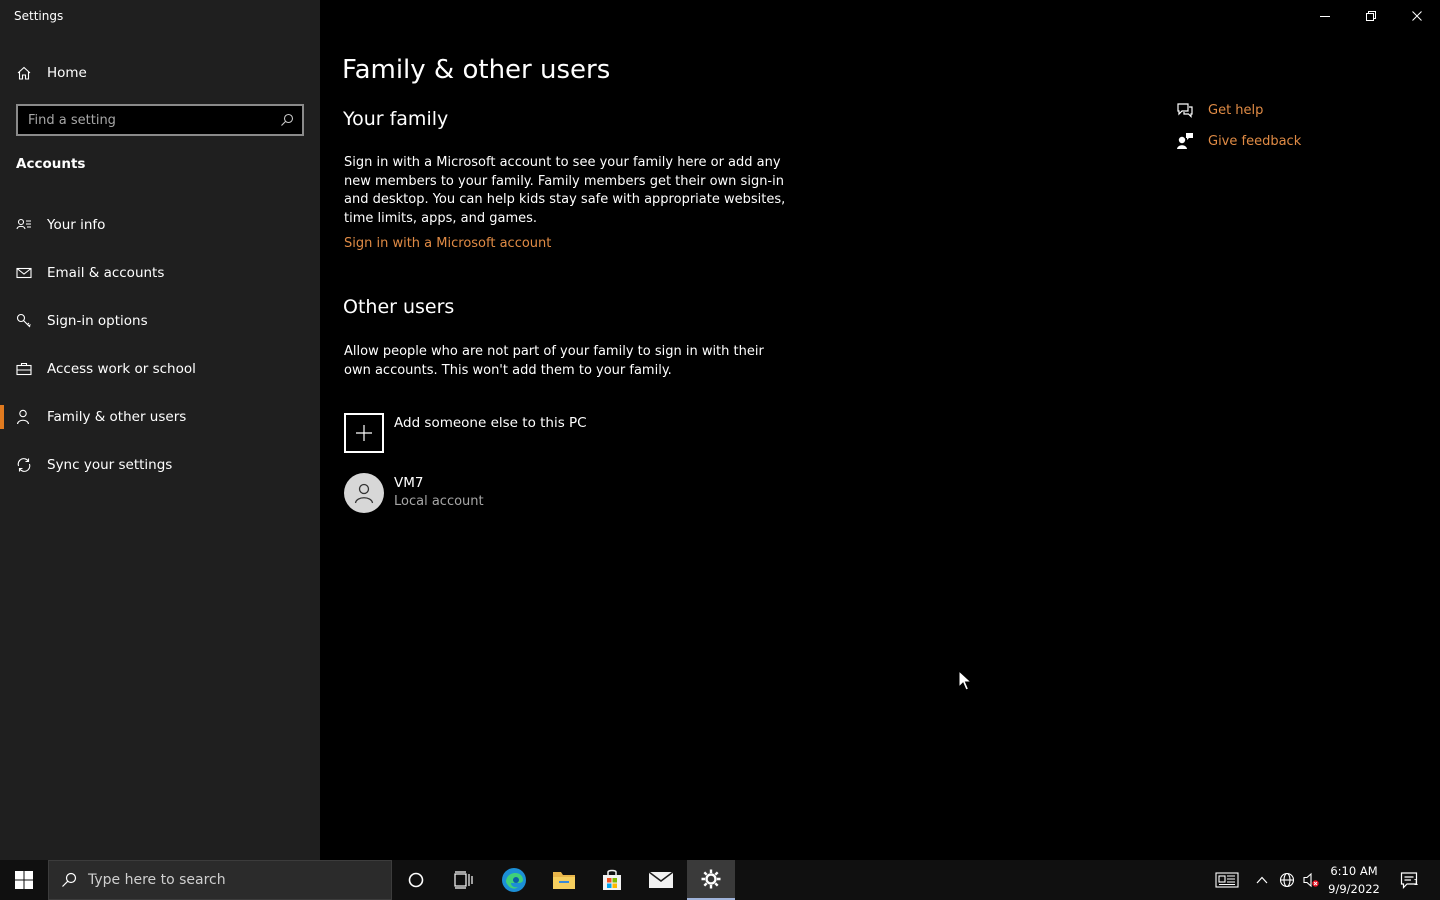 The height and width of the screenshot is (900, 1440). What do you see at coordinates (1235, 110) in the screenshot?
I see `get-help-label: Get help` at bounding box center [1235, 110].